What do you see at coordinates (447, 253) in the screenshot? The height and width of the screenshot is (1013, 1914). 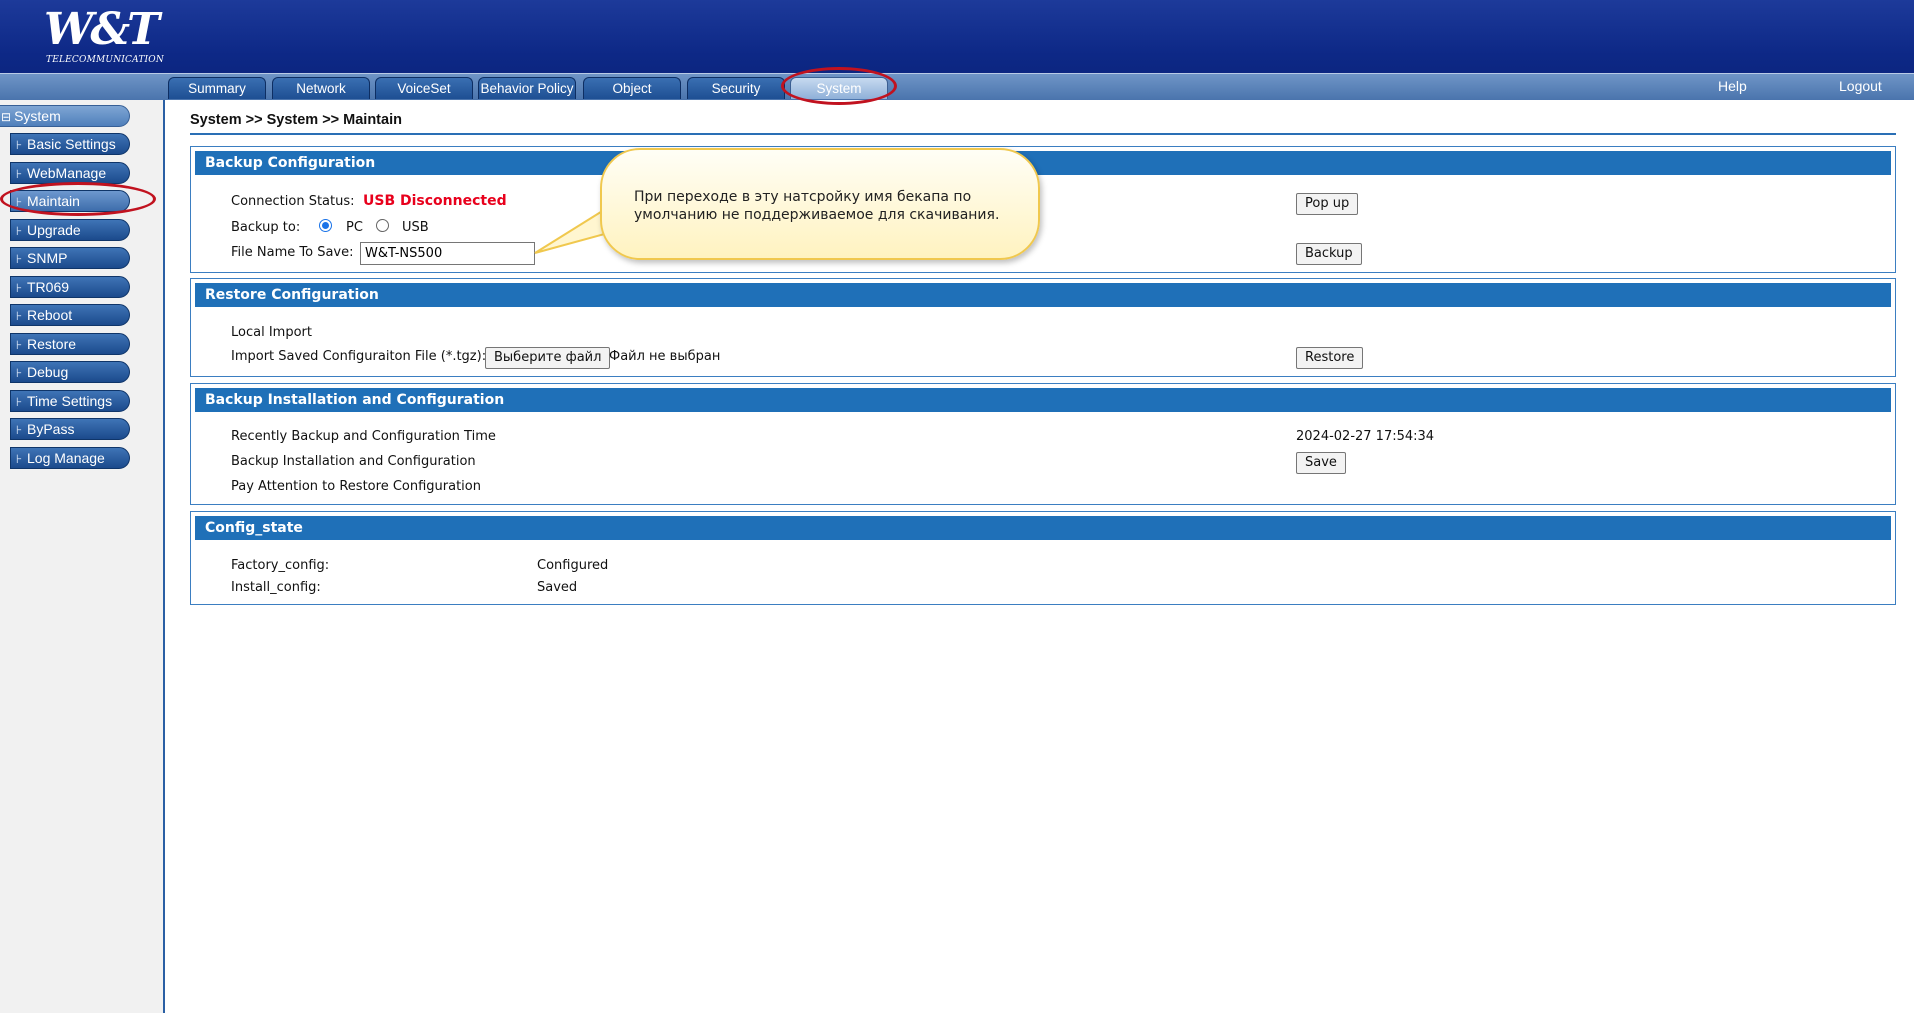 I see `file-name-input` at bounding box center [447, 253].